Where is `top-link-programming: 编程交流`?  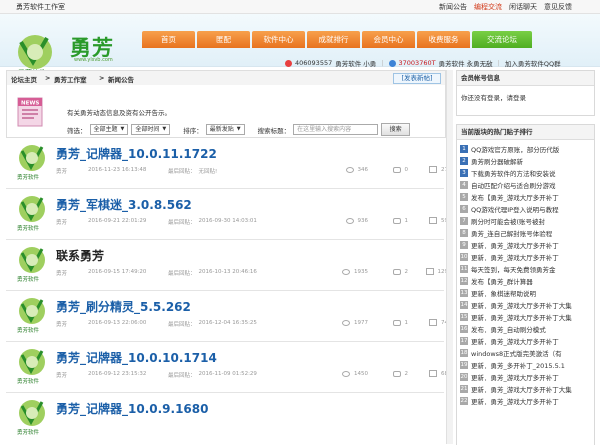
top-link-programming: 编程交流 is located at coordinates (488, 7).